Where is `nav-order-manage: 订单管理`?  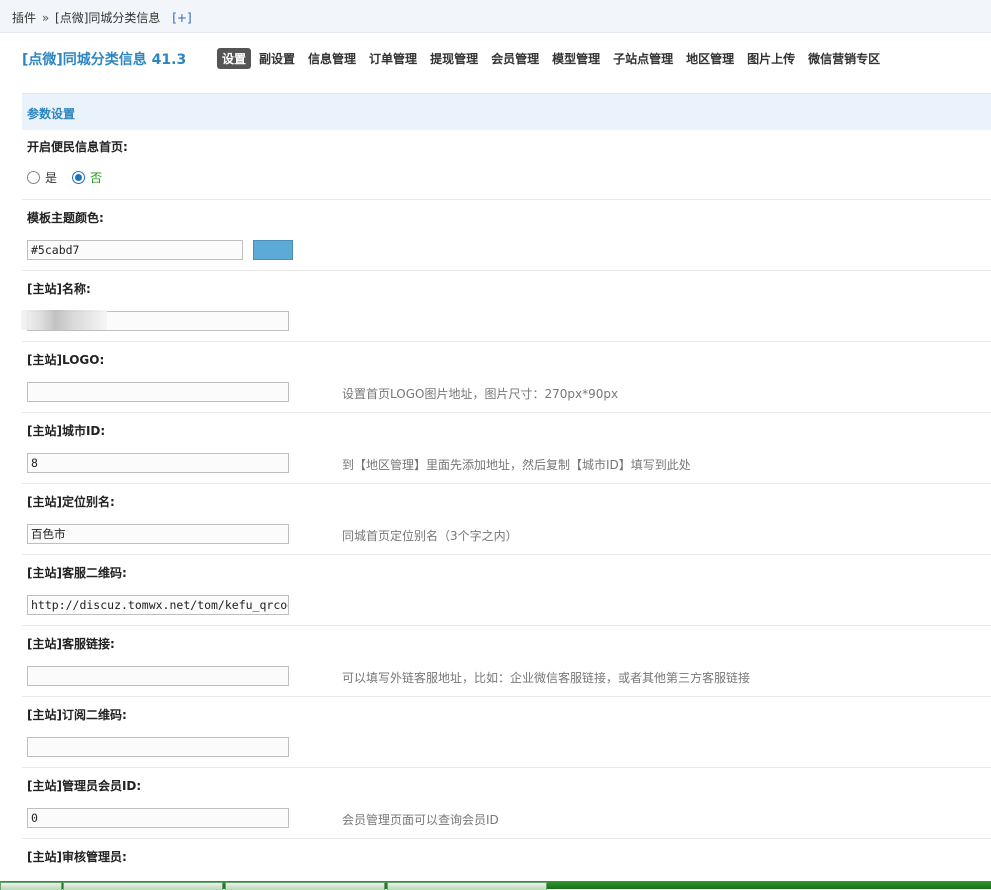
nav-order-manage: 订单管理 is located at coordinates (393, 58).